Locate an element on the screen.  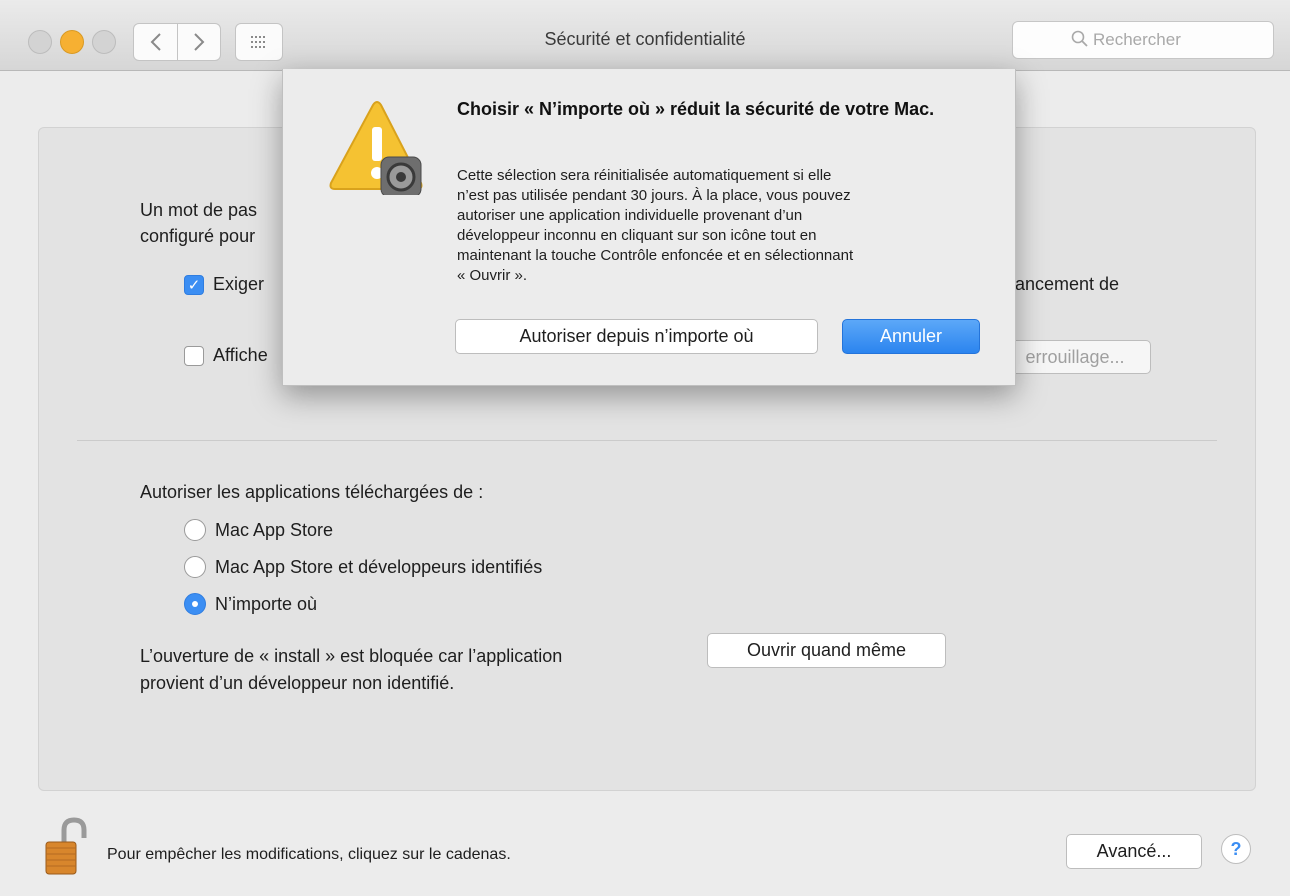
chevron-left-icon is located at coordinates (155, 42).